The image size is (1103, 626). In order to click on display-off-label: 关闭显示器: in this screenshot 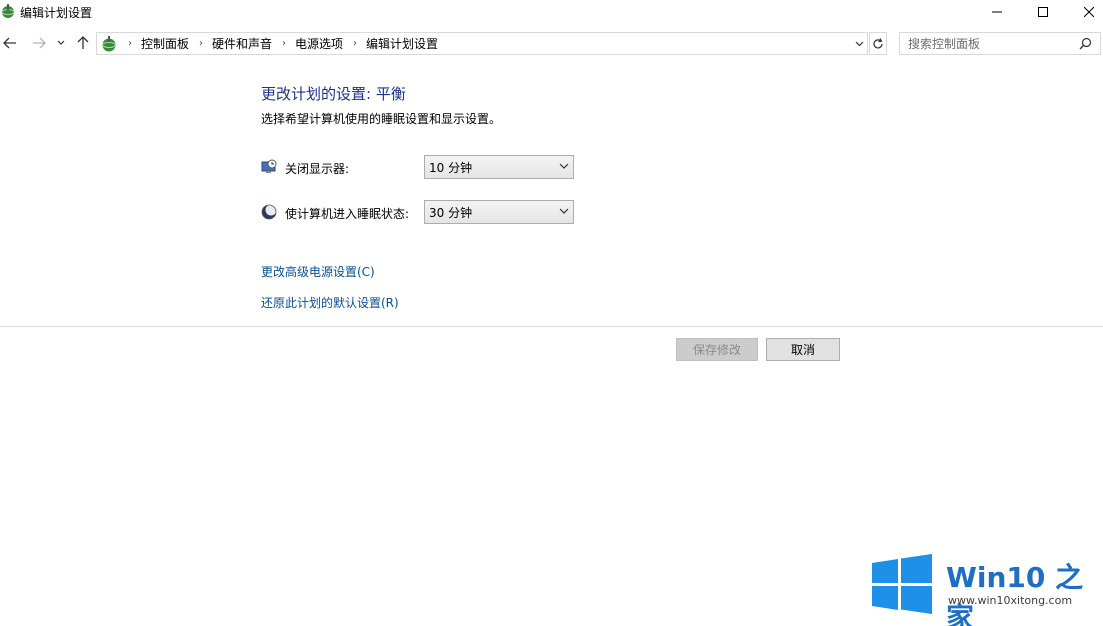, I will do `click(317, 169)`.